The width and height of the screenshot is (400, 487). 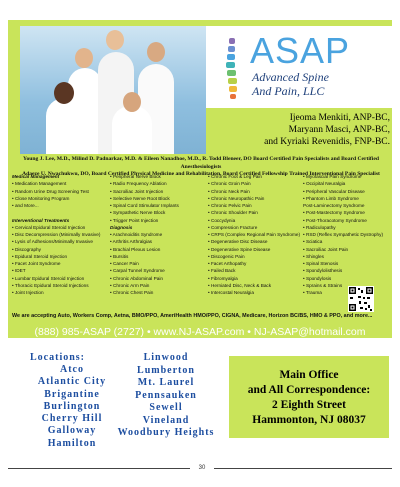 What do you see at coordinates (138, 213) in the screenshot?
I see `service-item: • Sympathetic Nerve Block` at bounding box center [138, 213].